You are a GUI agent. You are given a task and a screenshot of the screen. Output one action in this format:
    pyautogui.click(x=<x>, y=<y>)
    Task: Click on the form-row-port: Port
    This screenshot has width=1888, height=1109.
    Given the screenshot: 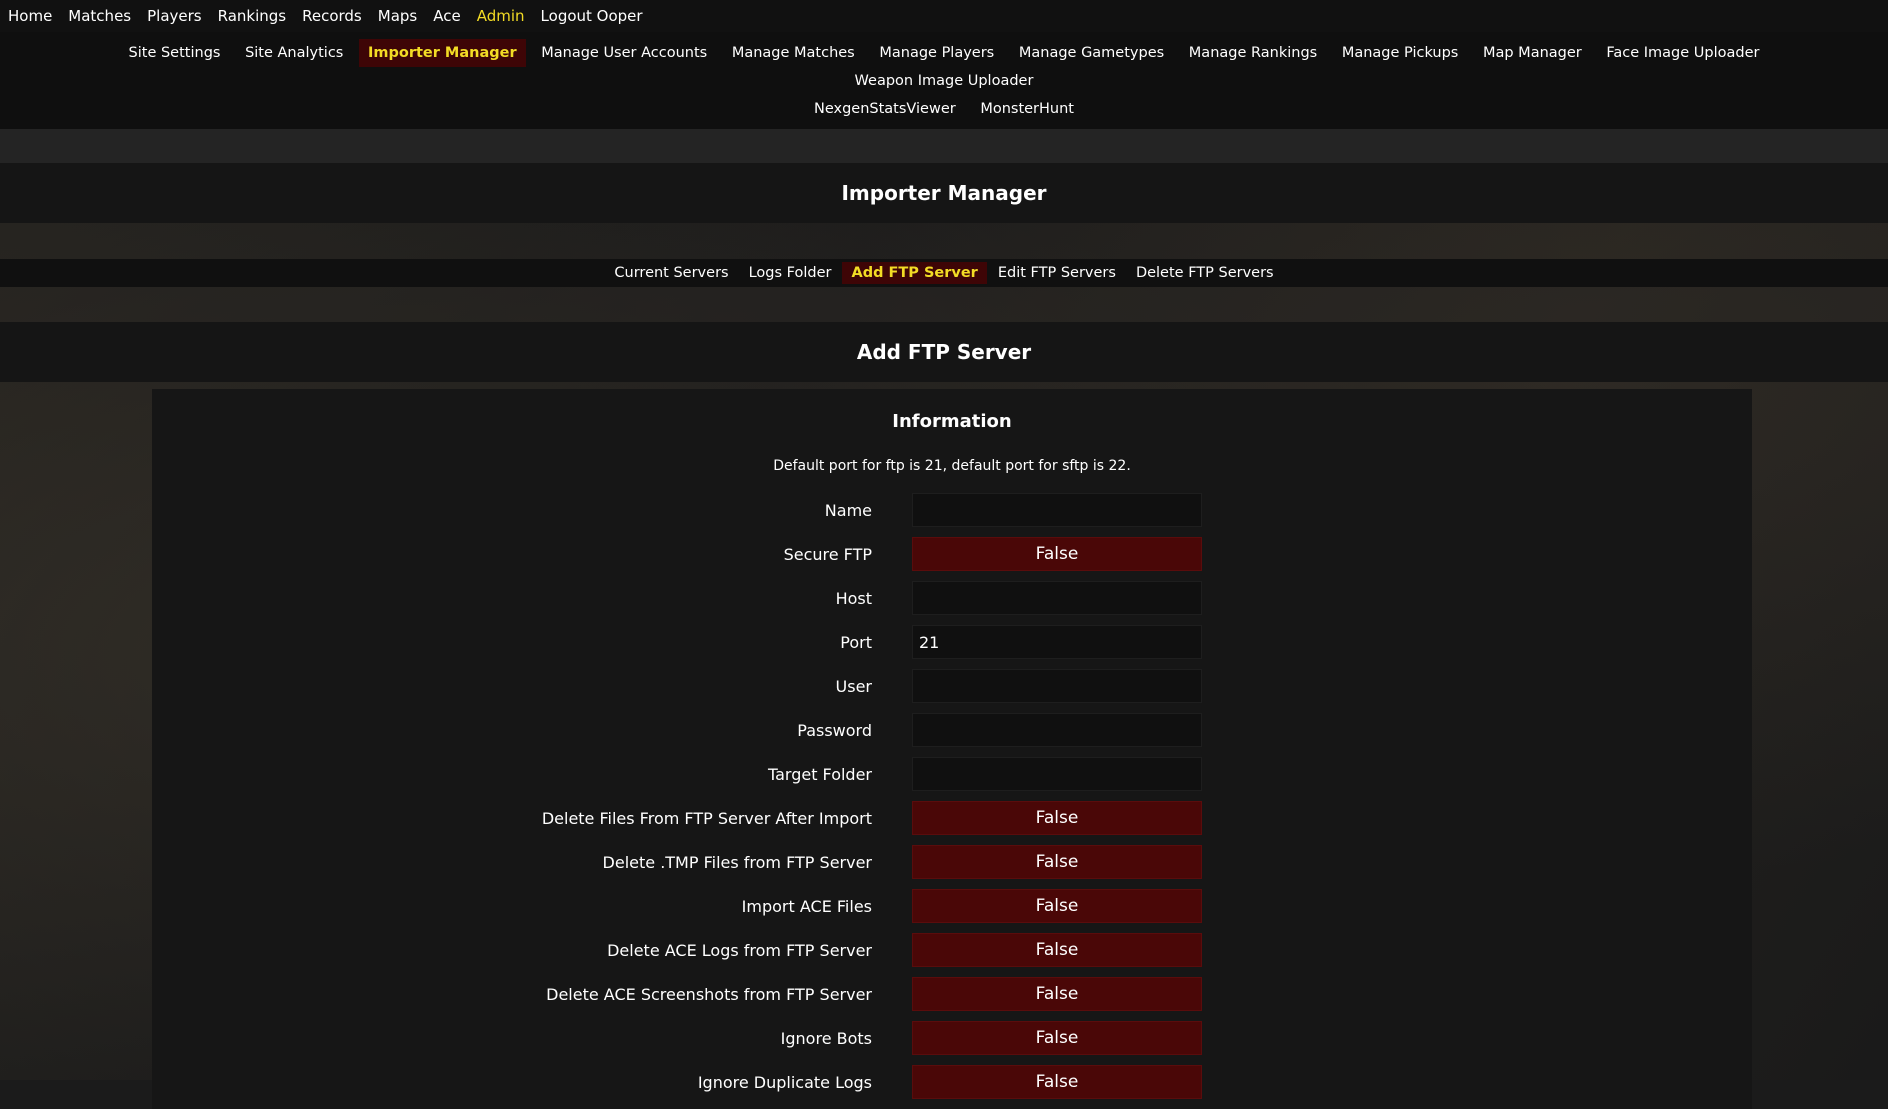 What is the action you would take?
    pyautogui.click(x=952, y=642)
    